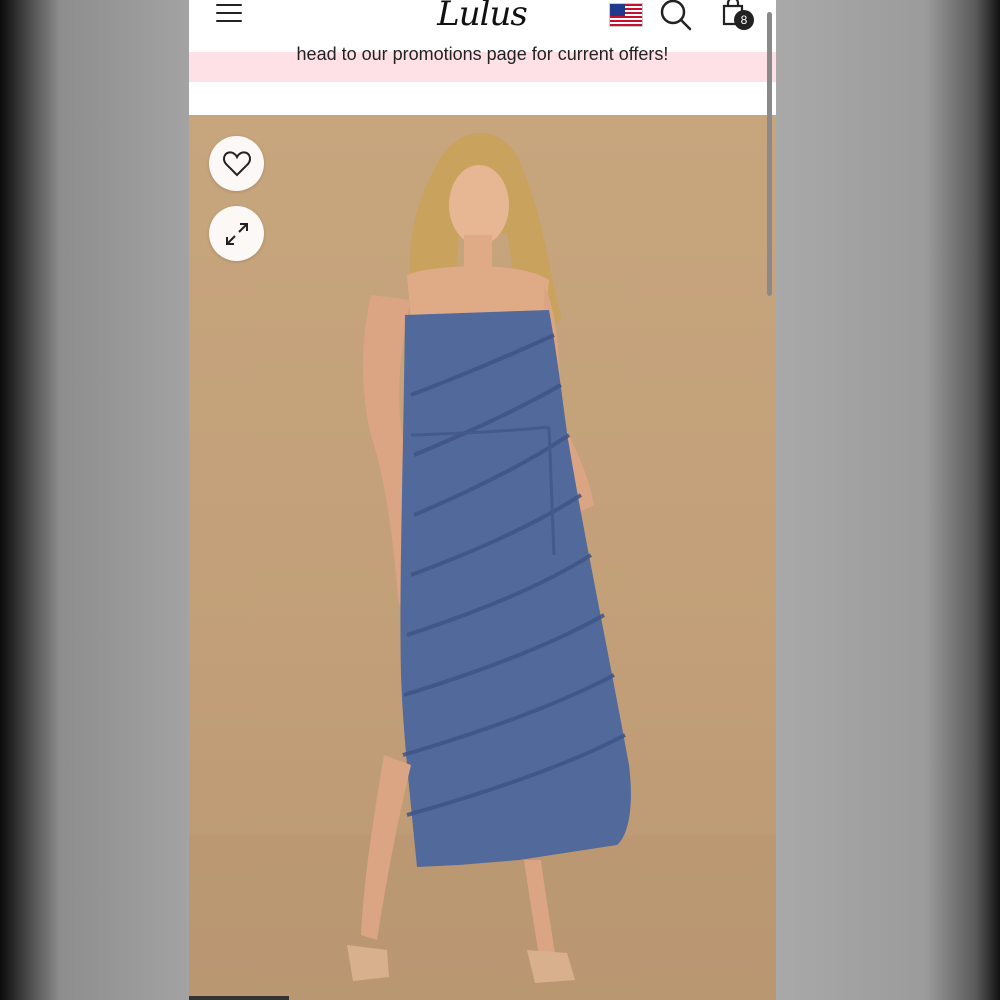 The width and height of the screenshot is (1000, 1000). What do you see at coordinates (744, 20) in the screenshot?
I see `cart-count-badge: 8` at bounding box center [744, 20].